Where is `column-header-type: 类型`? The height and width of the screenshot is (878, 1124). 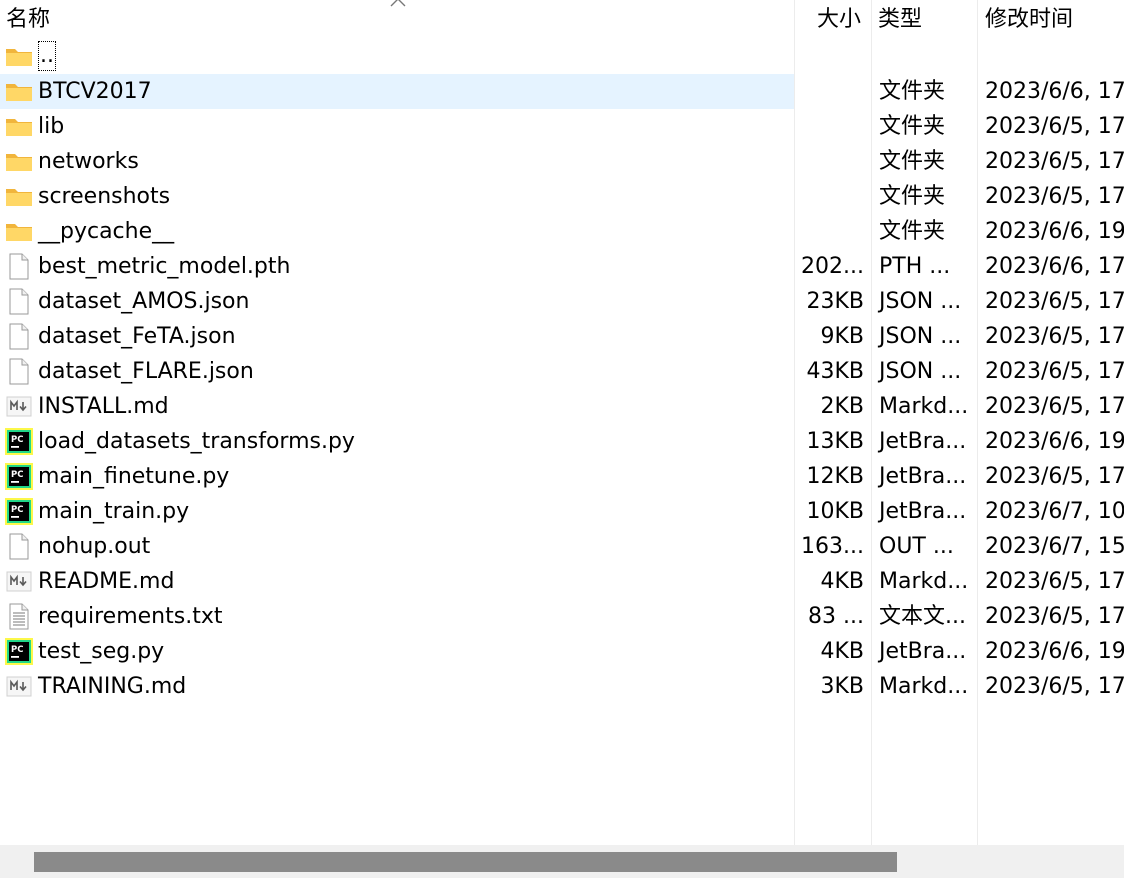 column-header-type: 类型 is located at coordinates (900, 20).